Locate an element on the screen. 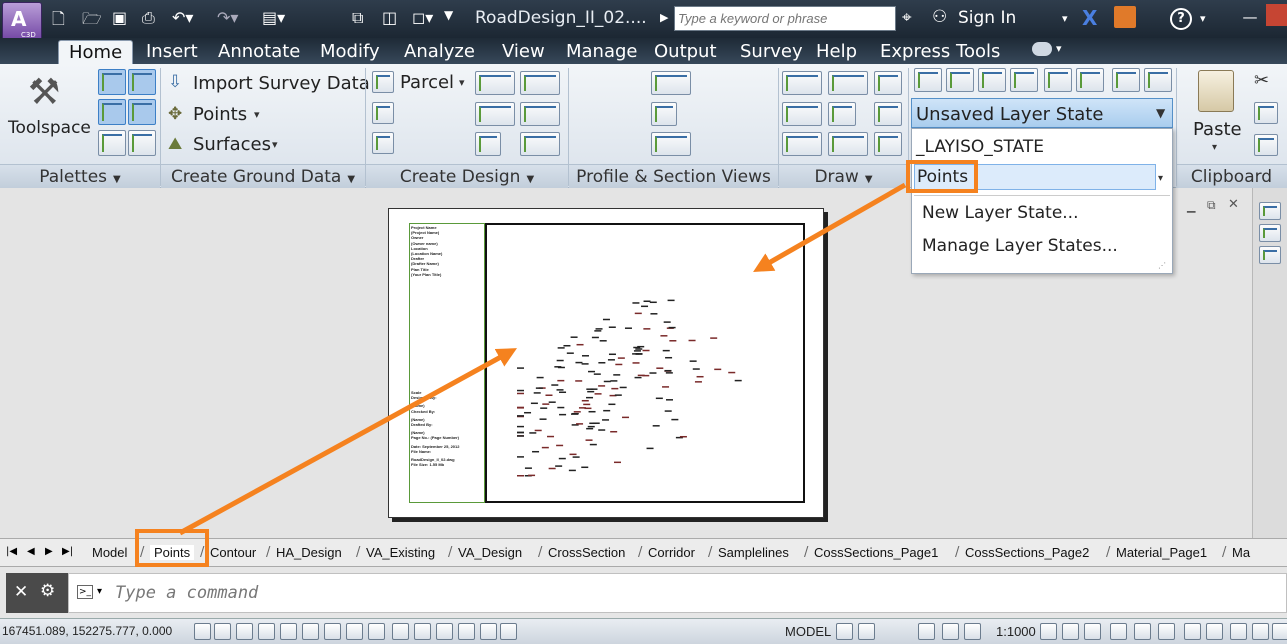 This screenshot has height=644, width=1287. tab-manage: Manage is located at coordinates (602, 52).